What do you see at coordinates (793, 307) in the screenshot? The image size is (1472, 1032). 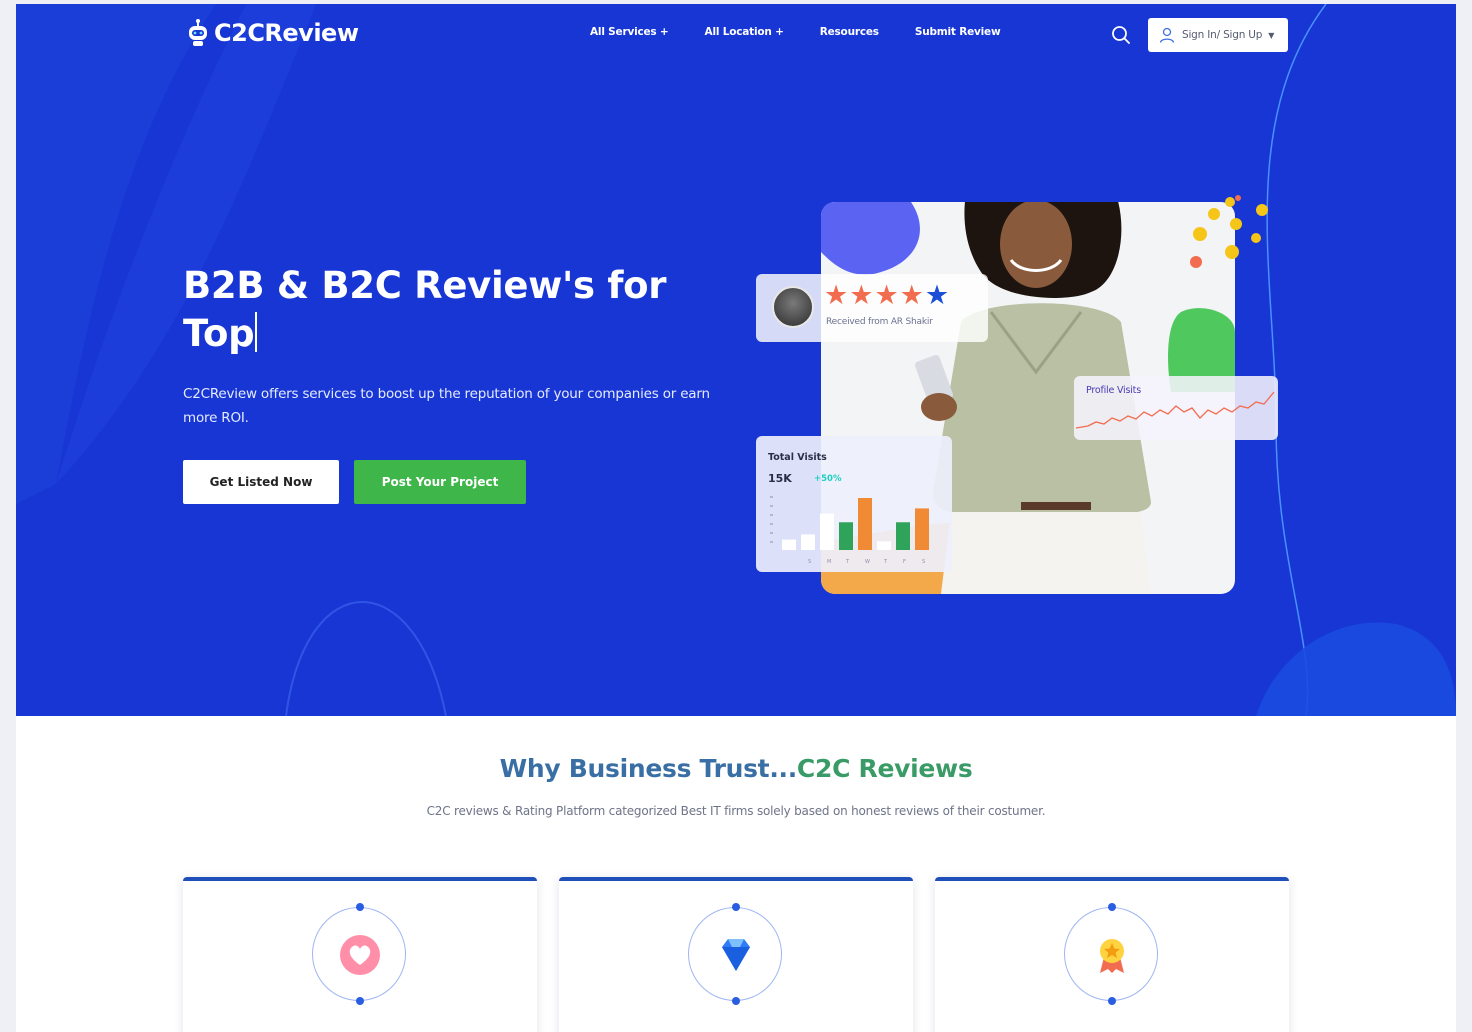 I see `reviewer-avatar` at bounding box center [793, 307].